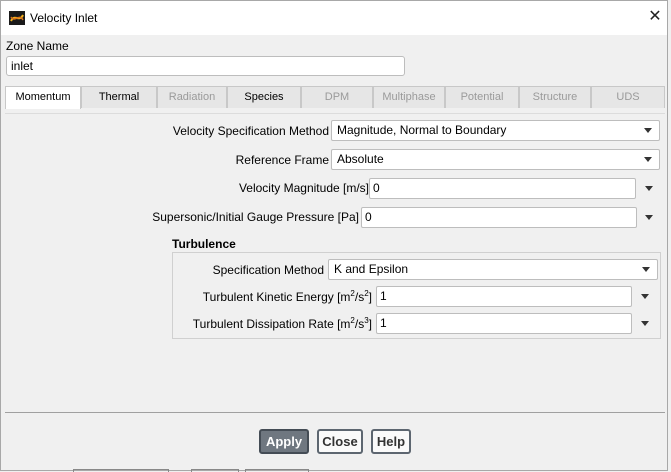 The height and width of the screenshot is (472, 671). Describe the element at coordinates (360, 159) in the screenshot. I see `reference-frame-value: Absolute` at that location.